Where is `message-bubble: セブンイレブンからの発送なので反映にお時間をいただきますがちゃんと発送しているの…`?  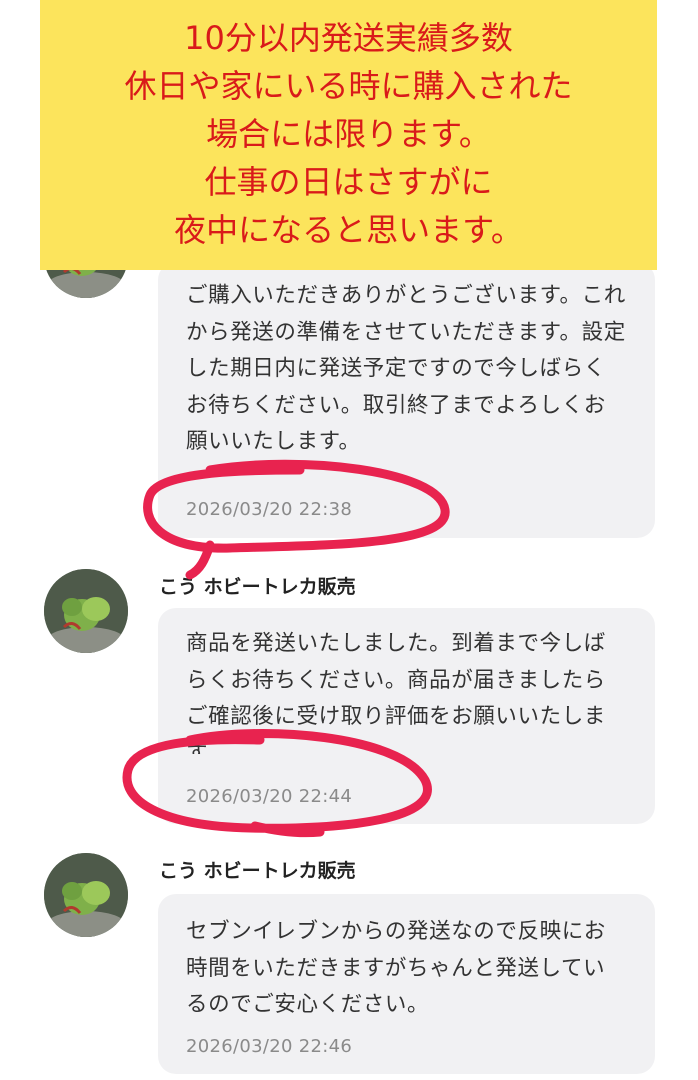 message-bubble: セブンイレブンからの発送なので反映にお時間をいただきますがちゃんと発送しているの… is located at coordinates (406, 984).